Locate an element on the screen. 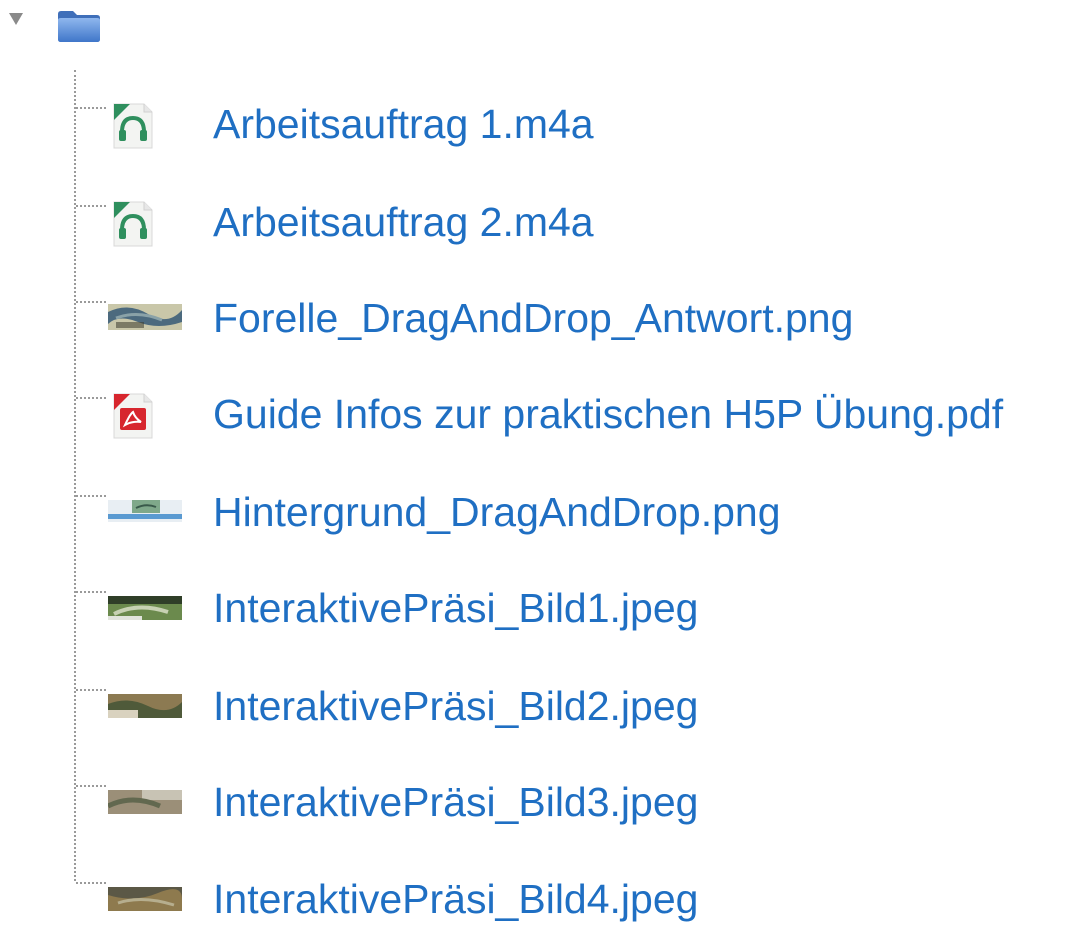 Image resolution: width=1077 pixels, height=949 pixels. file-link: Arbeitsauftrag 2.m4a is located at coordinates (403, 222).